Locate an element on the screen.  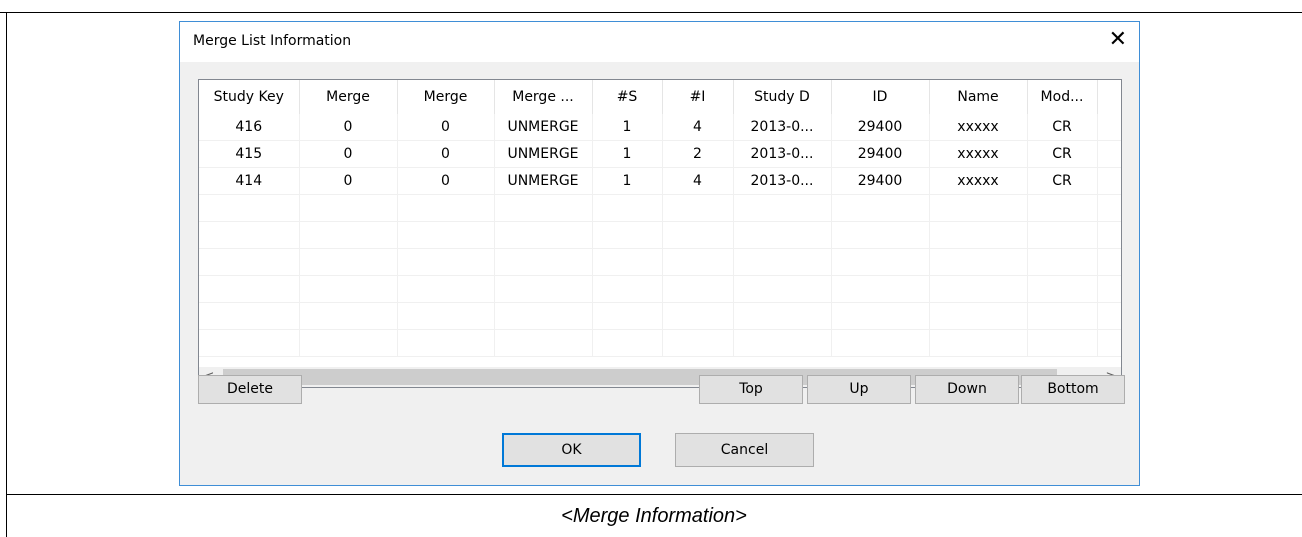
column-header: Name is located at coordinates (978, 97).